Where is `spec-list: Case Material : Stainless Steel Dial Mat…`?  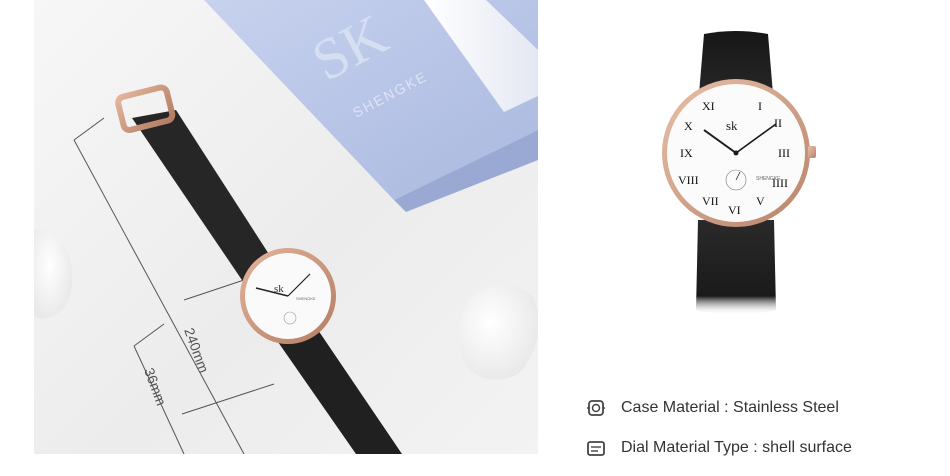 spec-list: Case Material : Stainless Steel Dial Mat… is located at coordinates (755, 436).